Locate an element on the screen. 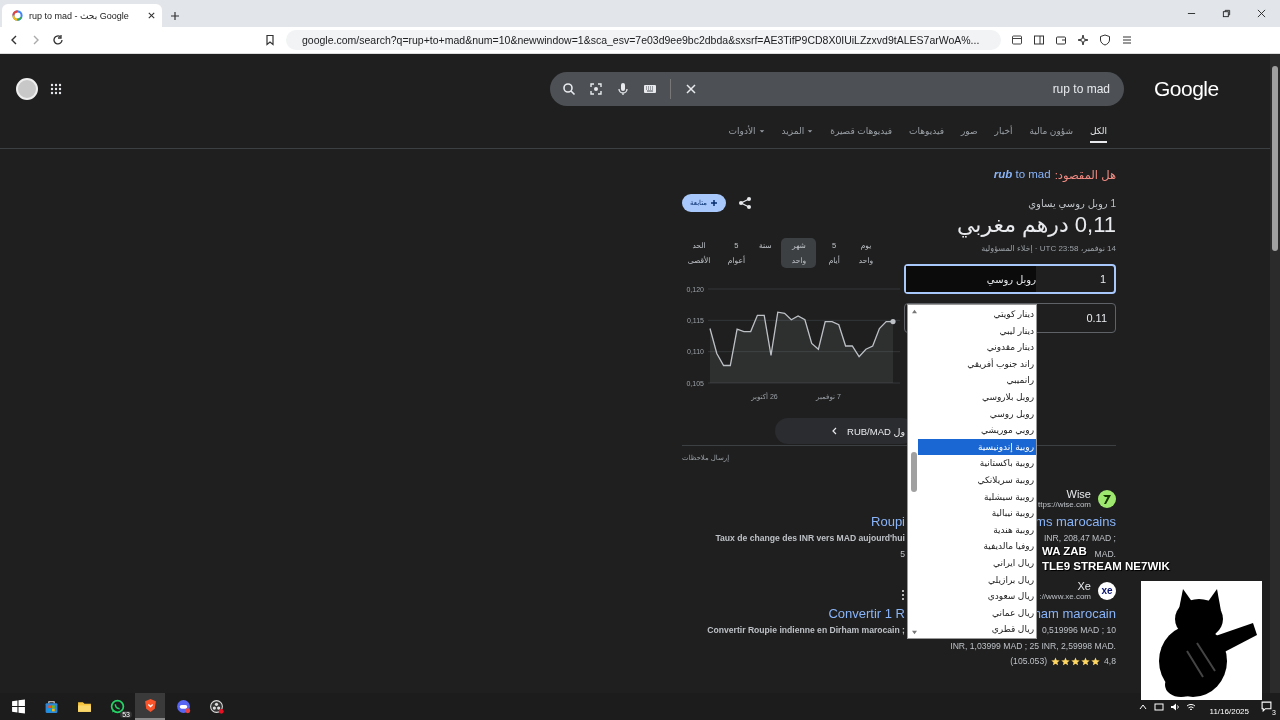 Image resolution: width=1280 pixels, height=720 pixels. currency-option: روبية باكستانية is located at coordinates (977, 463).